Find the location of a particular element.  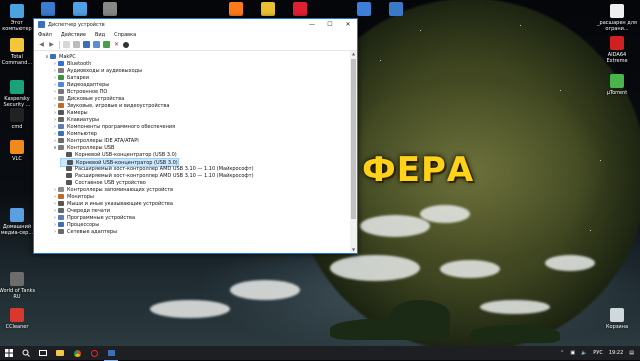

tree-item: › Видеоадаптеры is located at coordinates (80, 84).